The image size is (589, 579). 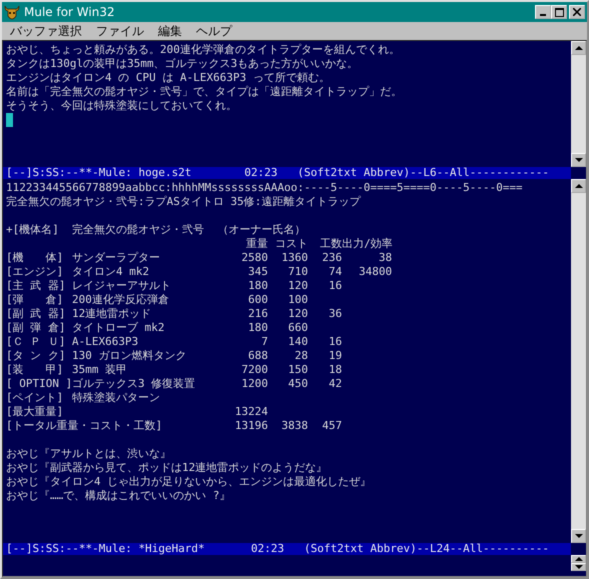 I want to click on row-label: [弾 倉], so click(x=35, y=300).